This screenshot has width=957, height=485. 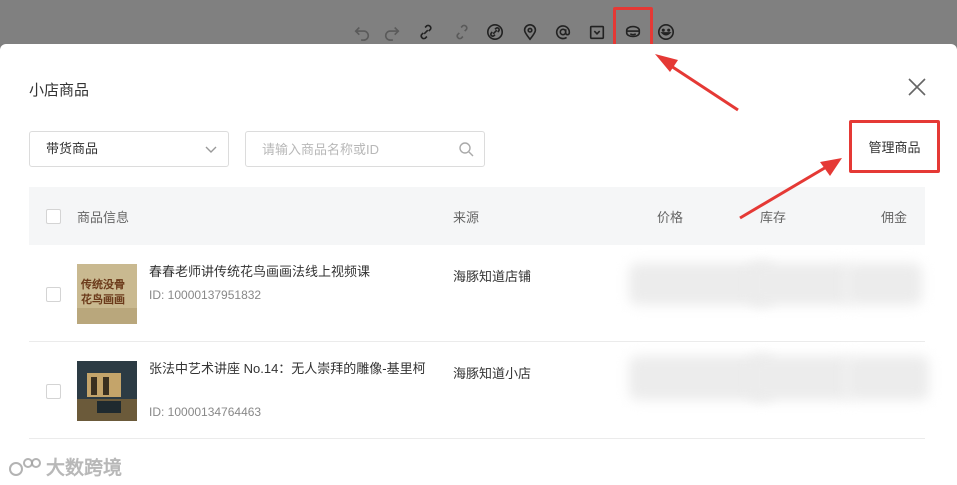 What do you see at coordinates (346, 149) in the screenshot?
I see `search-input` at bounding box center [346, 149].